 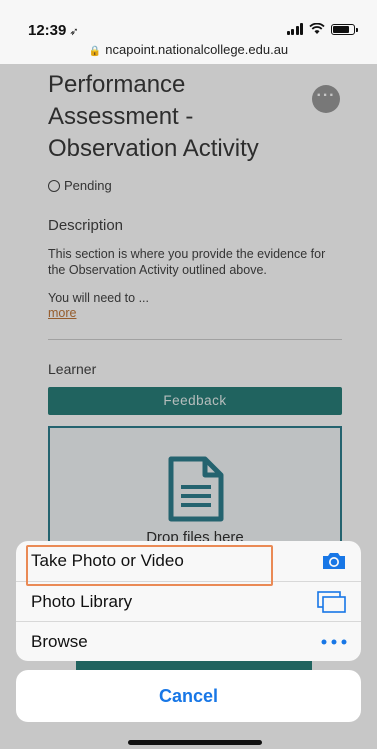 I want to click on cancel-label: Cancel, so click(x=188, y=695).